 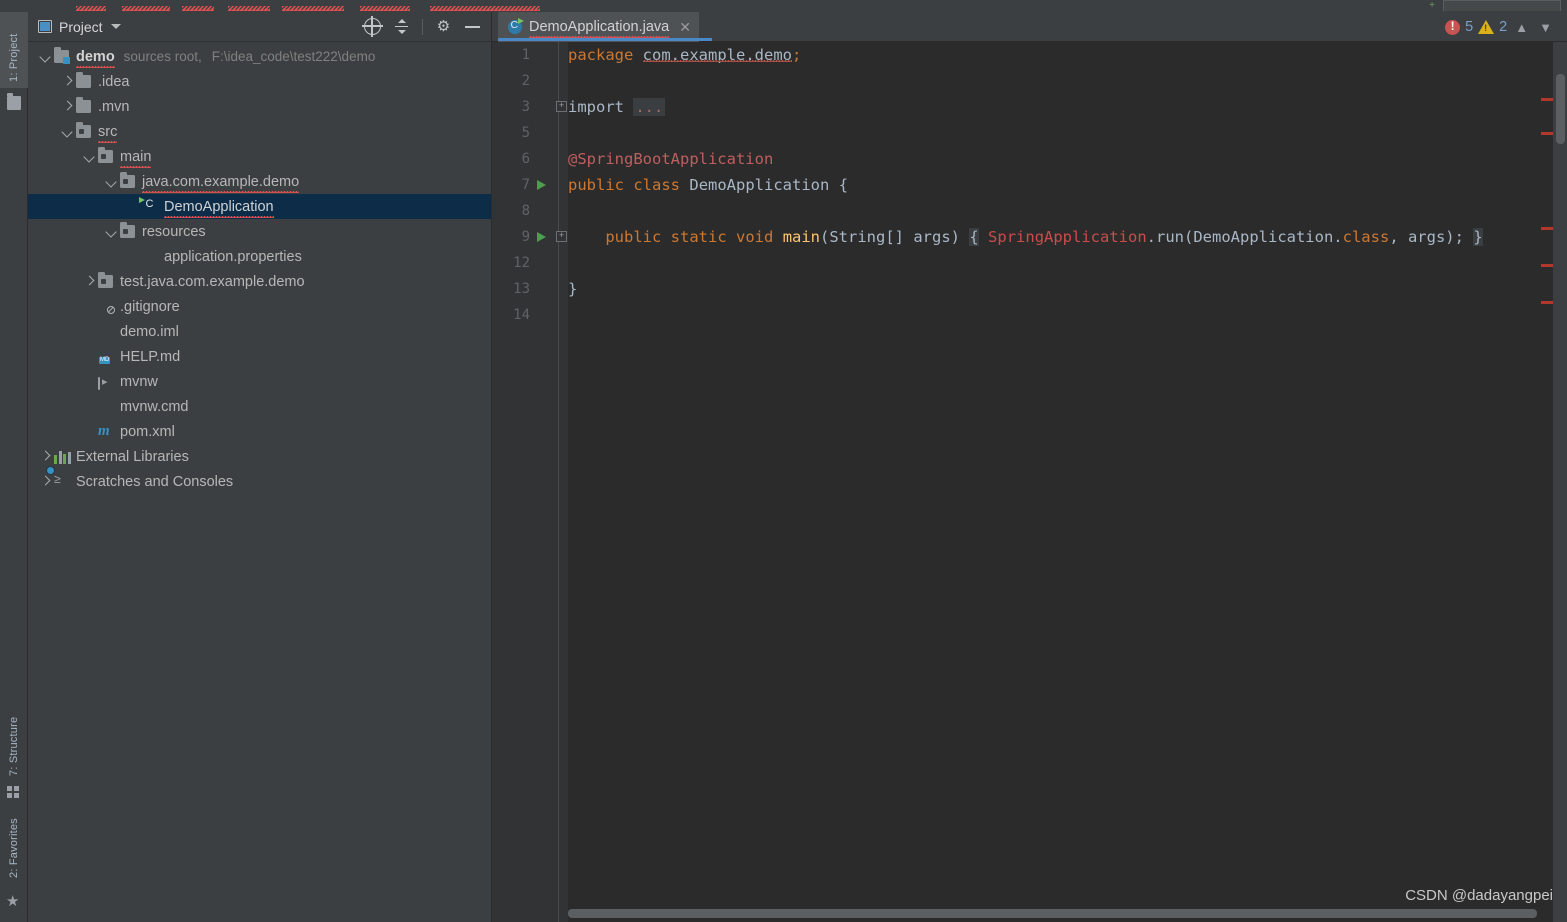 I want to click on spring-class-icon, so click(x=516, y=26).